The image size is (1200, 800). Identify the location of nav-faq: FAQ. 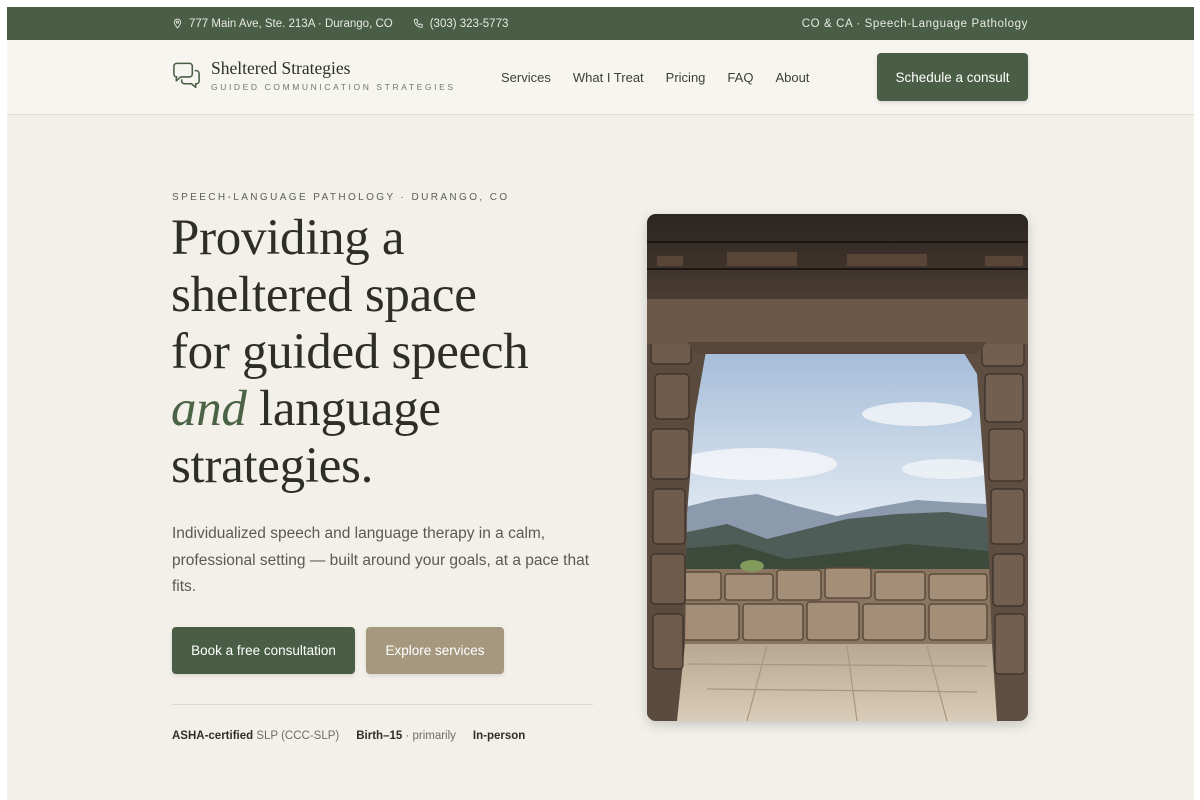
(740, 77).